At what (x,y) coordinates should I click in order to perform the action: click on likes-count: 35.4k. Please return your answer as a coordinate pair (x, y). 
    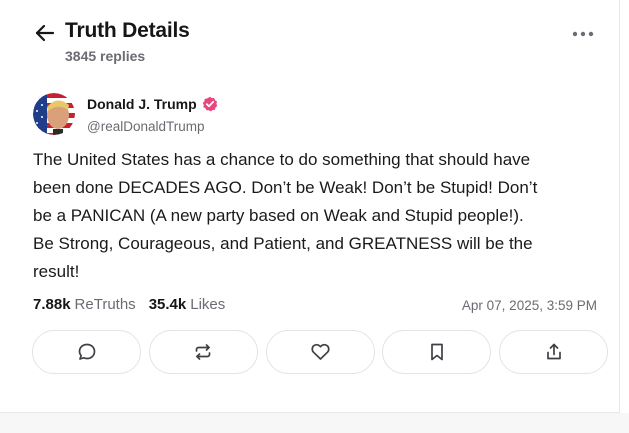
    Looking at the image, I should click on (167, 304).